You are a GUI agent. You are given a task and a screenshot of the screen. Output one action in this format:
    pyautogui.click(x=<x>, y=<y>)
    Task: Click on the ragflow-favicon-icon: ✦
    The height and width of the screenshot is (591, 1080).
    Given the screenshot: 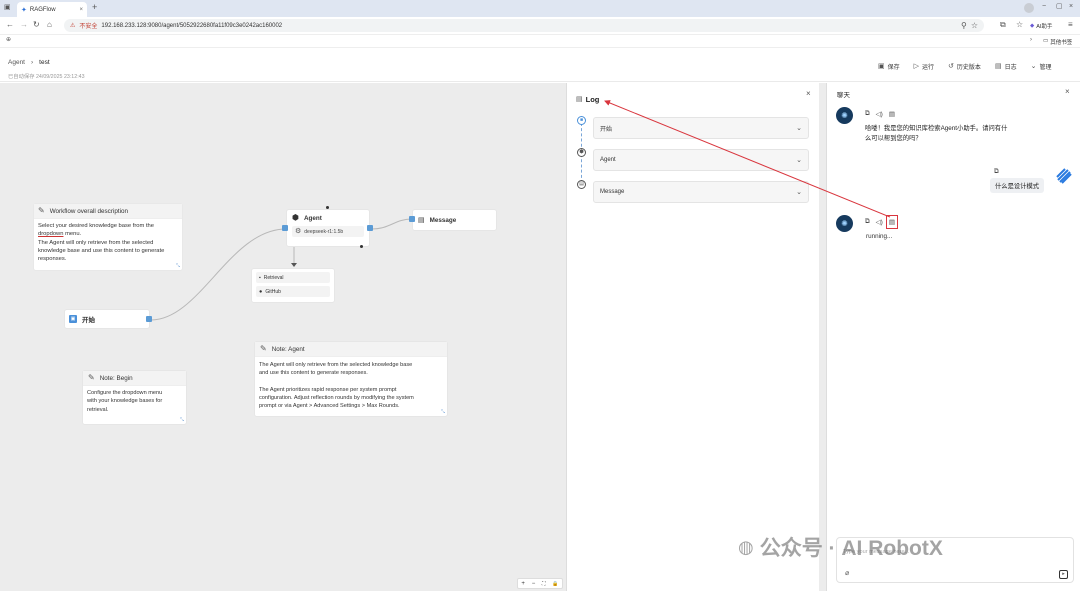 What is the action you would take?
    pyautogui.click(x=24, y=10)
    